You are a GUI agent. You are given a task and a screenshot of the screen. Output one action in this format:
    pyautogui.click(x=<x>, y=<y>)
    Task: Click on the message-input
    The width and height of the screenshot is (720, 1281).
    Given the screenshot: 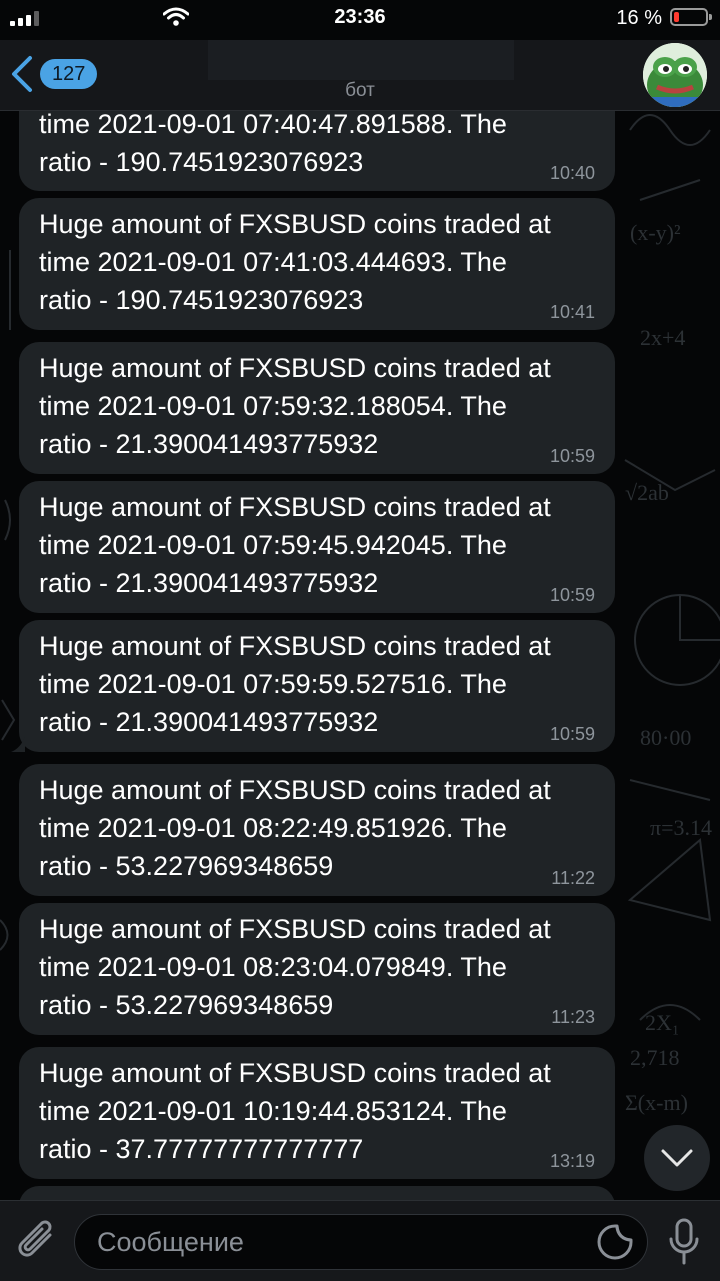 What is the action you would take?
    pyautogui.click(x=361, y=1242)
    